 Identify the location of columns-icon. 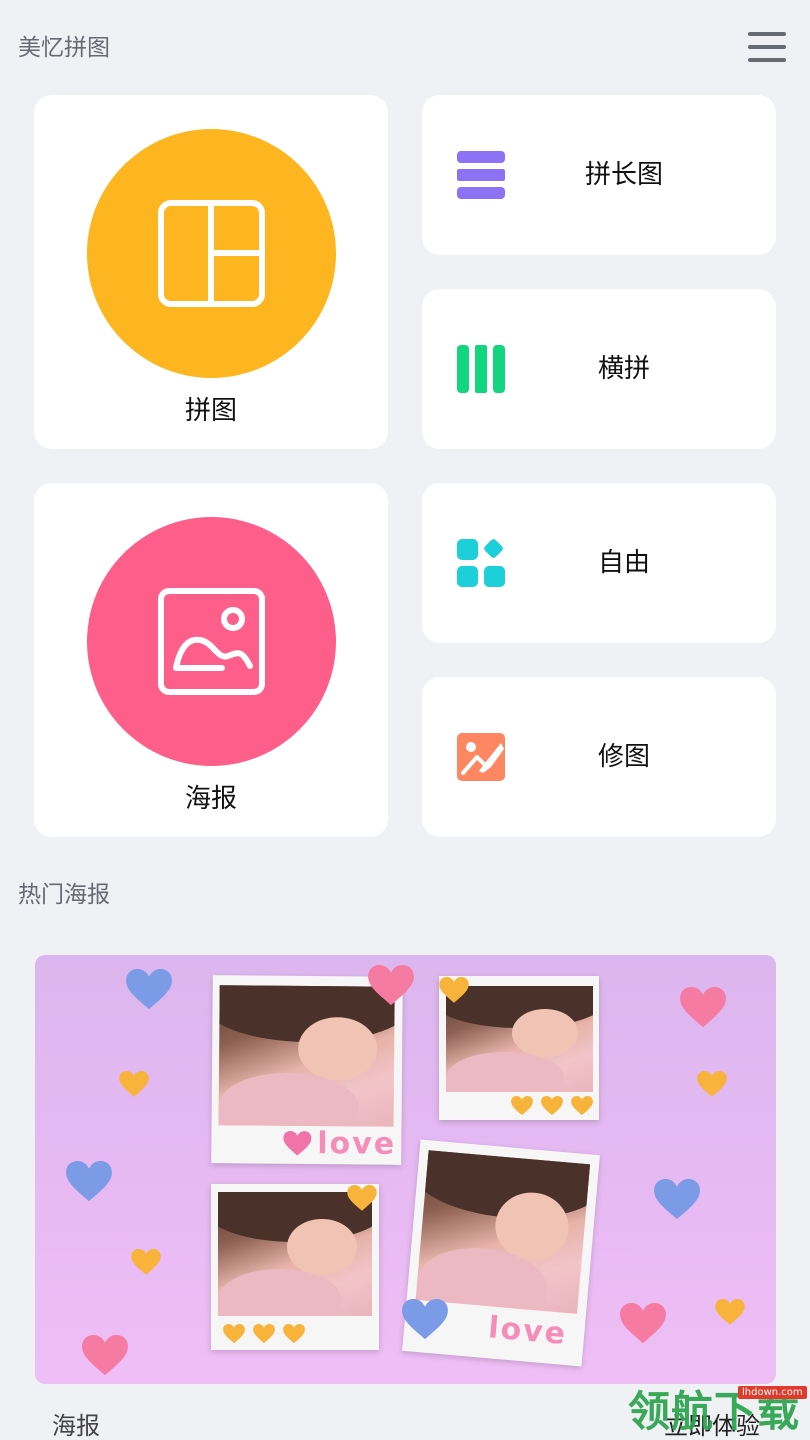
(481, 369).